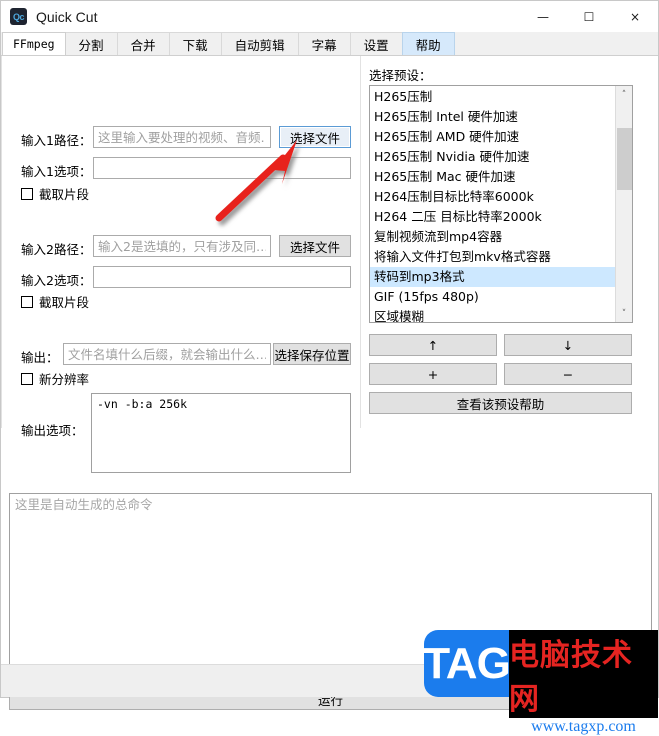 The width and height of the screenshot is (659, 736). I want to click on watermark-logo: TAG, so click(467, 663).